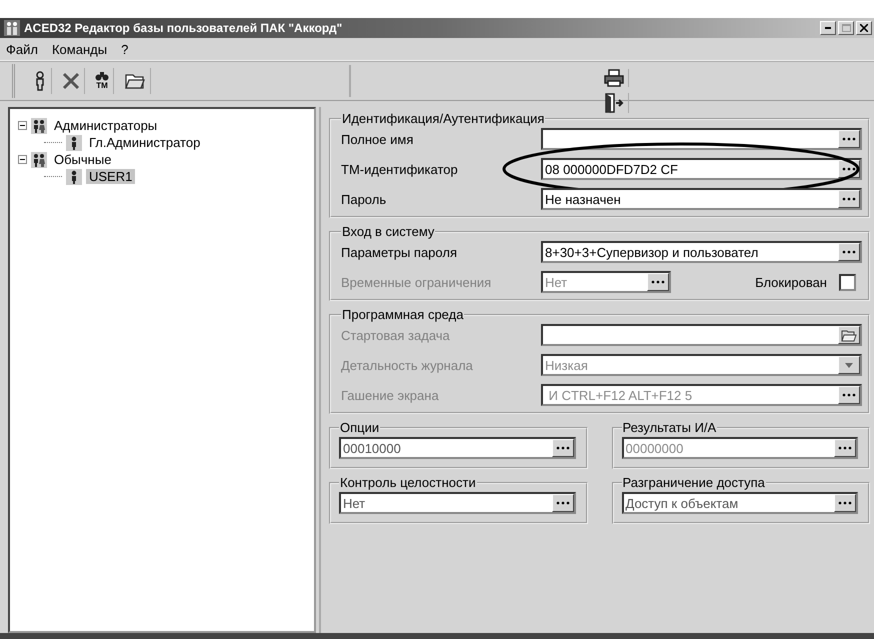 Image resolution: width=874 pixels, height=639 pixels. I want to click on input-field: Доступ к объектам, so click(740, 503).